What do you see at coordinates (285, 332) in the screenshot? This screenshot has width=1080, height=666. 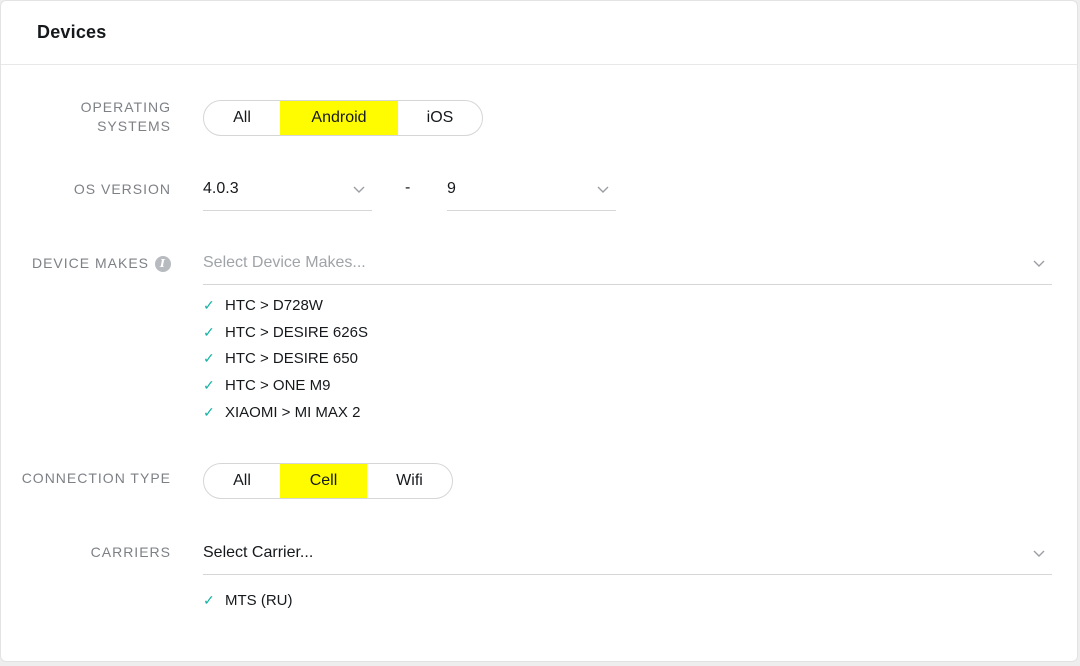 I see `list-item: ✓ HTC > DESIRE 626S` at bounding box center [285, 332].